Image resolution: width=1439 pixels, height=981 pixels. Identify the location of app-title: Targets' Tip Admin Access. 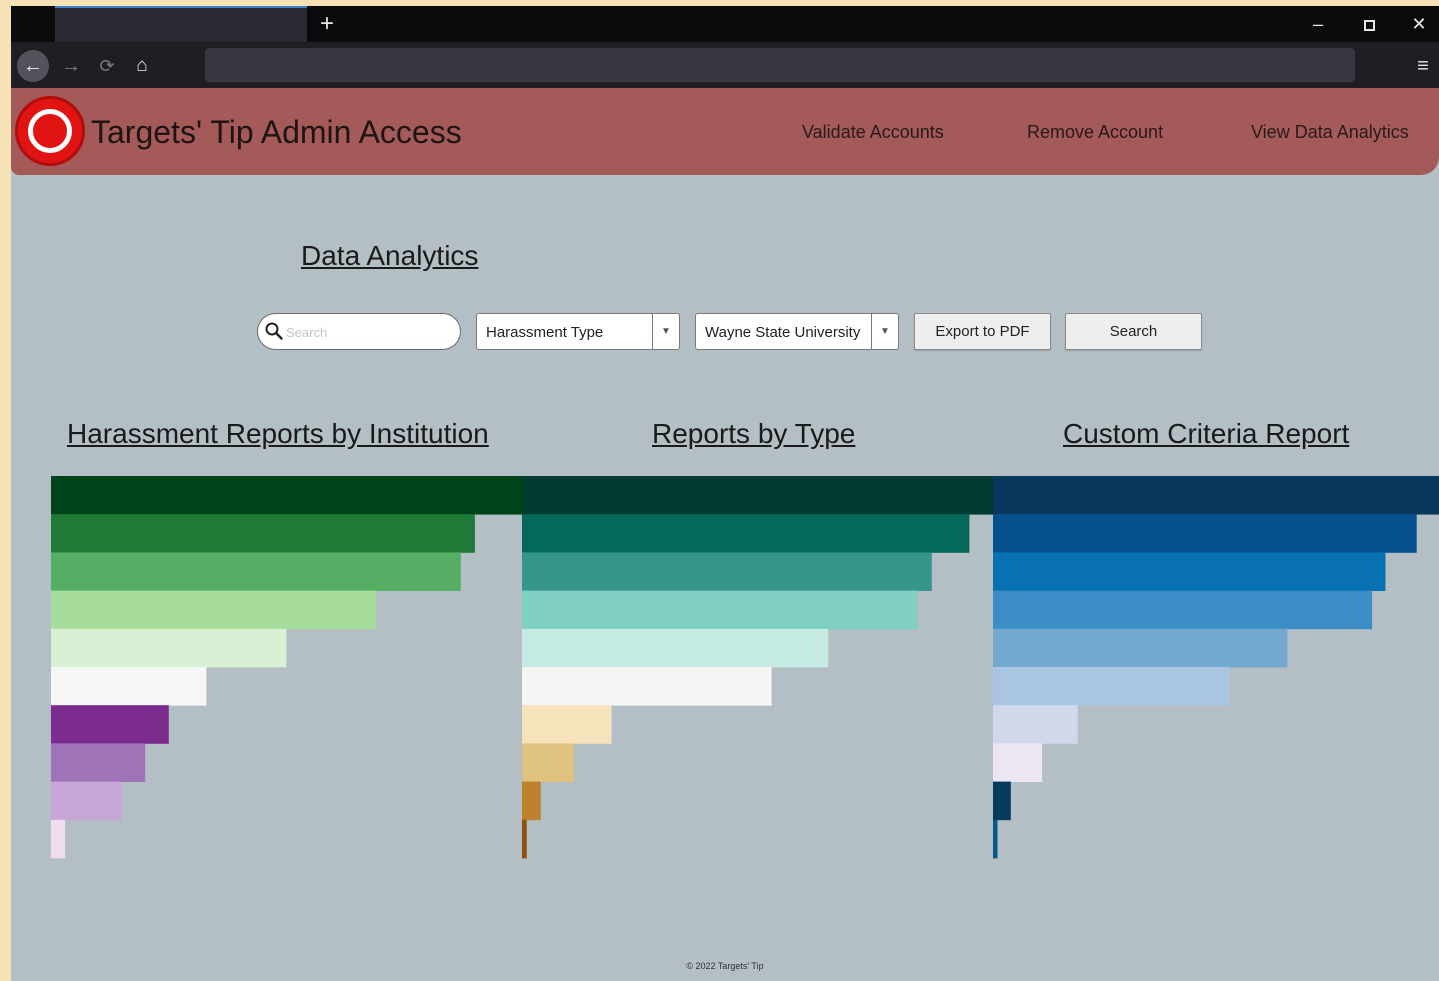
(276, 132).